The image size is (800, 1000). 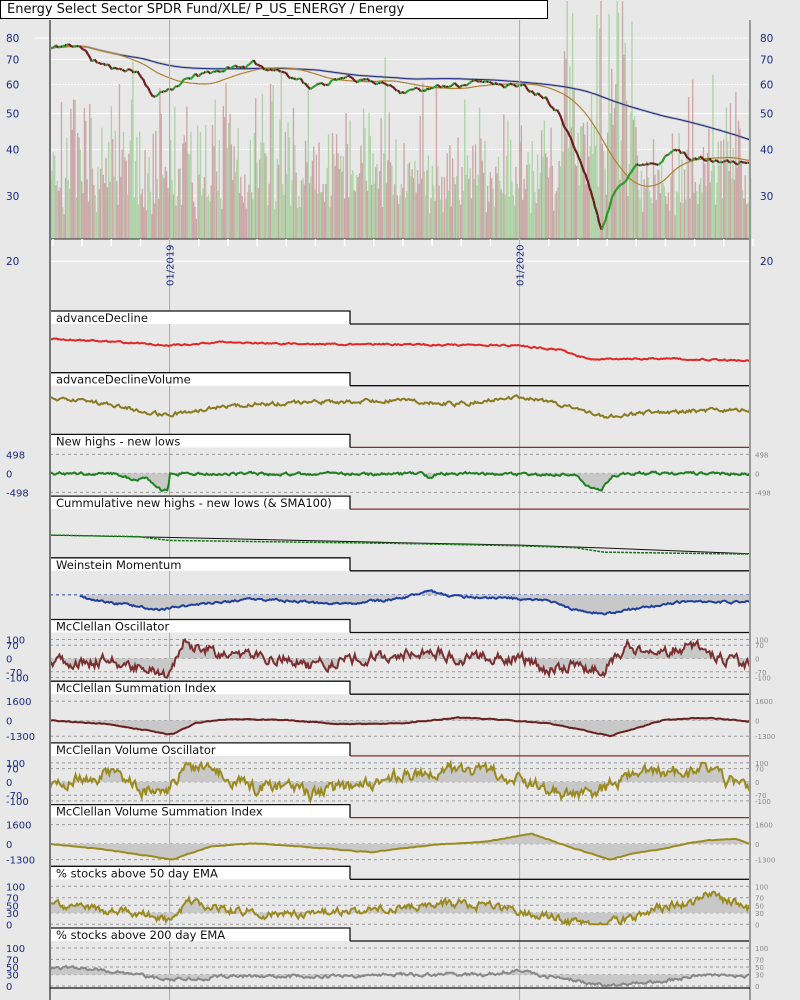 I want to click on panel-title: advanceDeclineVolume, so click(x=123, y=380).